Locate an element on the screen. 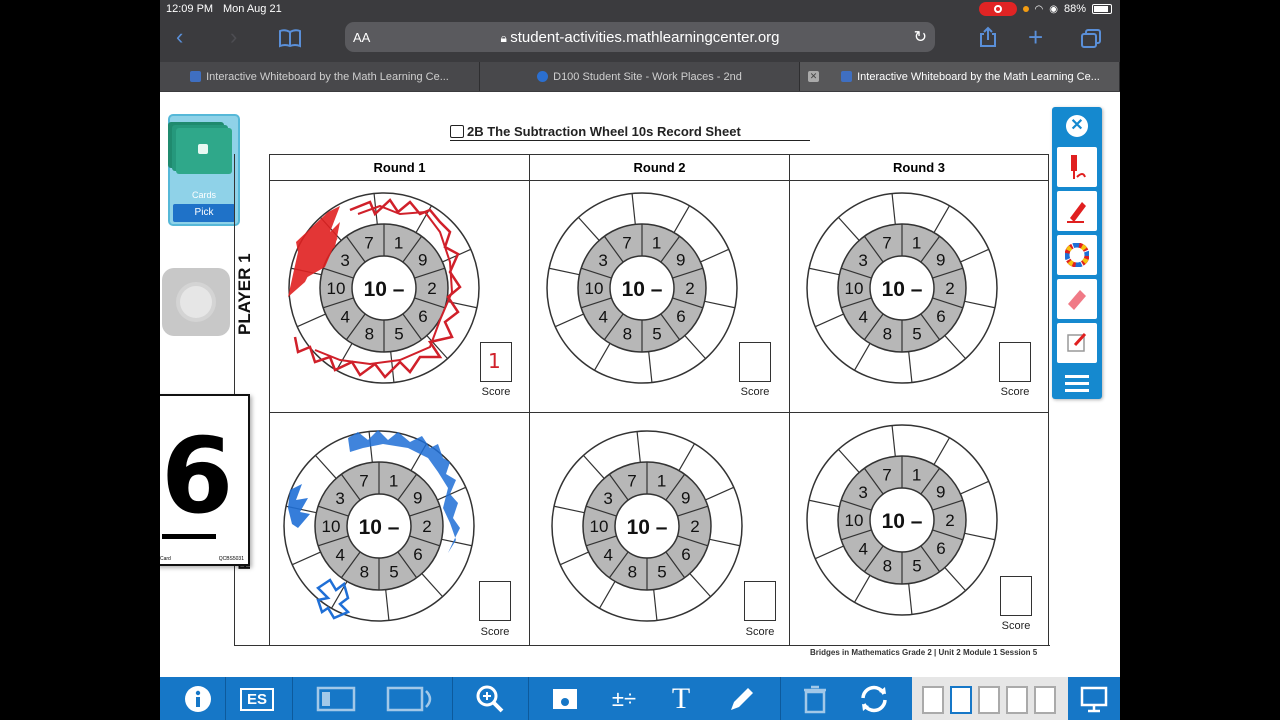 The width and height of the screenshot is (1280, 720). screen-recording-icon is located at coordinates (997, 9).